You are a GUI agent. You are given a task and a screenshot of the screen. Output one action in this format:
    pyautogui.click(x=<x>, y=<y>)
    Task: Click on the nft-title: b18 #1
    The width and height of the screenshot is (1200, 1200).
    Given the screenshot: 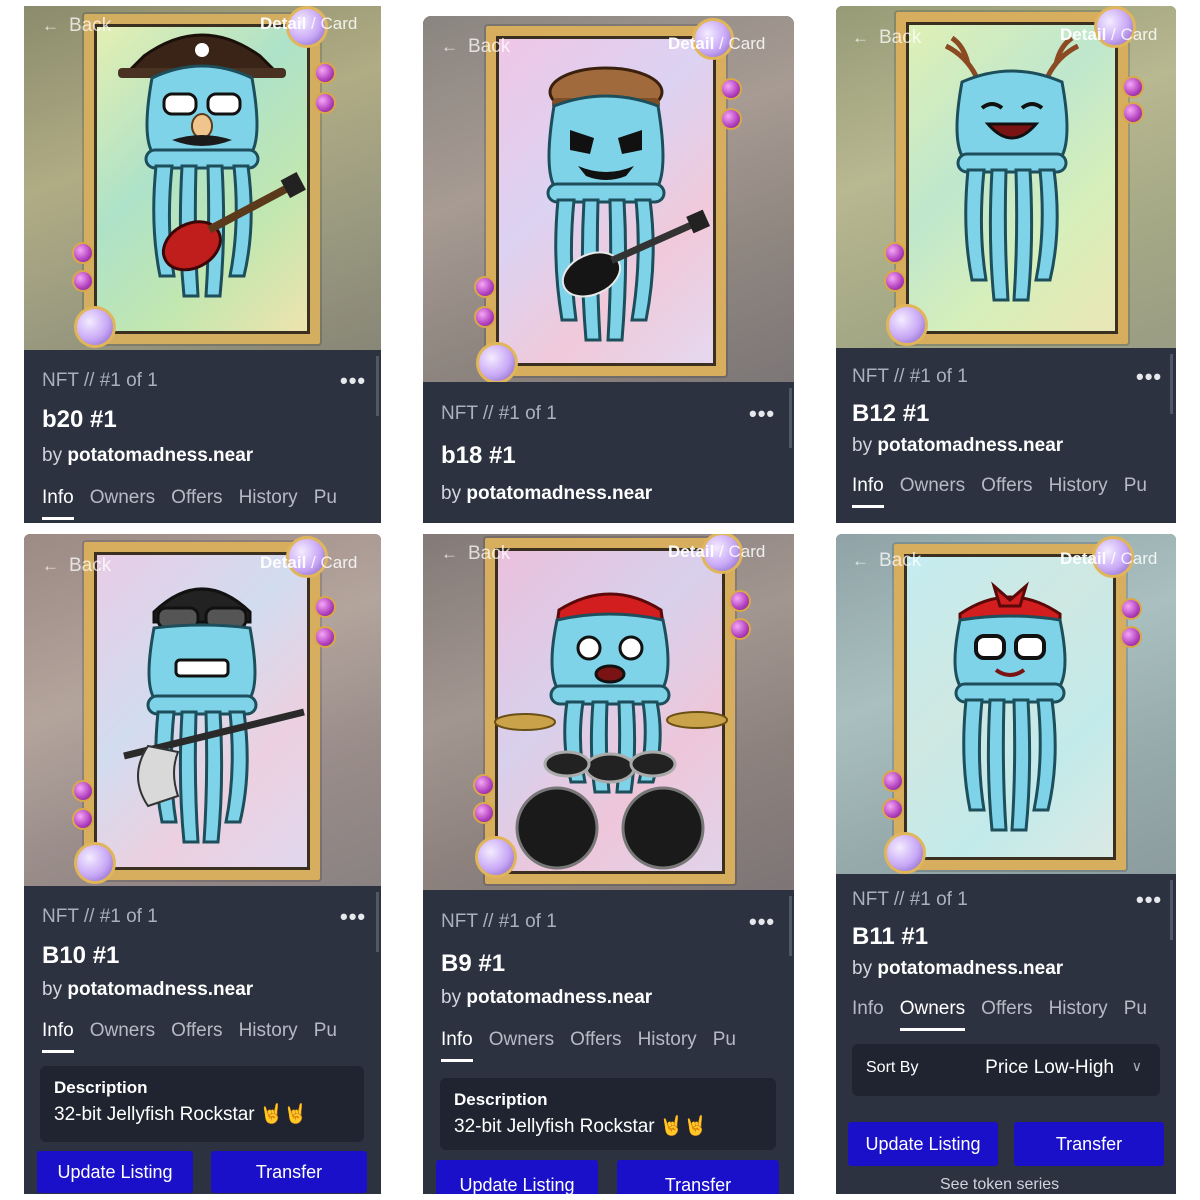 What is the action you would take?
    pyautogui.click(x=478, y=455)
    